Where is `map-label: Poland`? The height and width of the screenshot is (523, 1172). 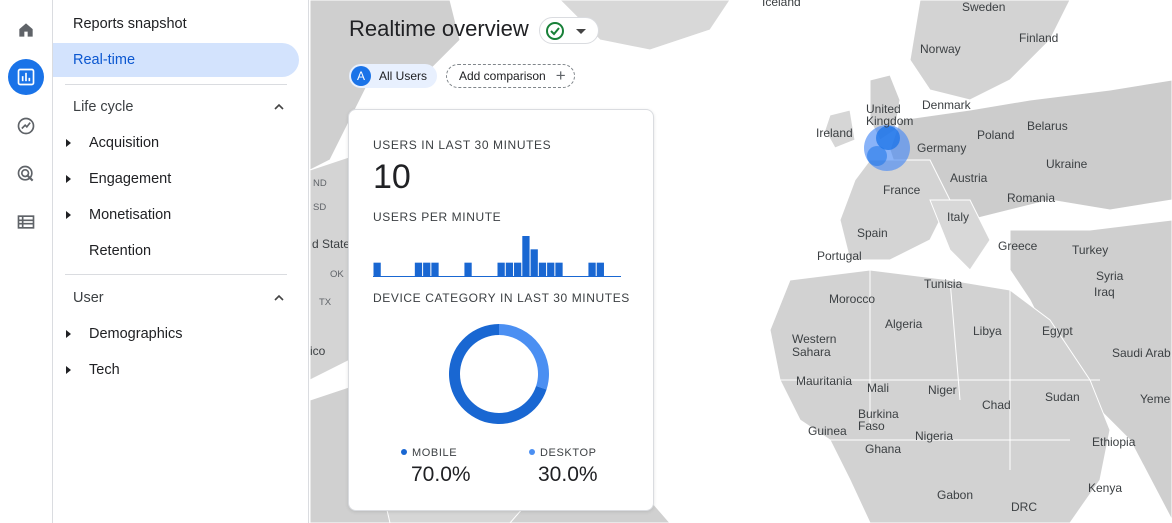 map-label: Poland is located at coordinates (996, 135).